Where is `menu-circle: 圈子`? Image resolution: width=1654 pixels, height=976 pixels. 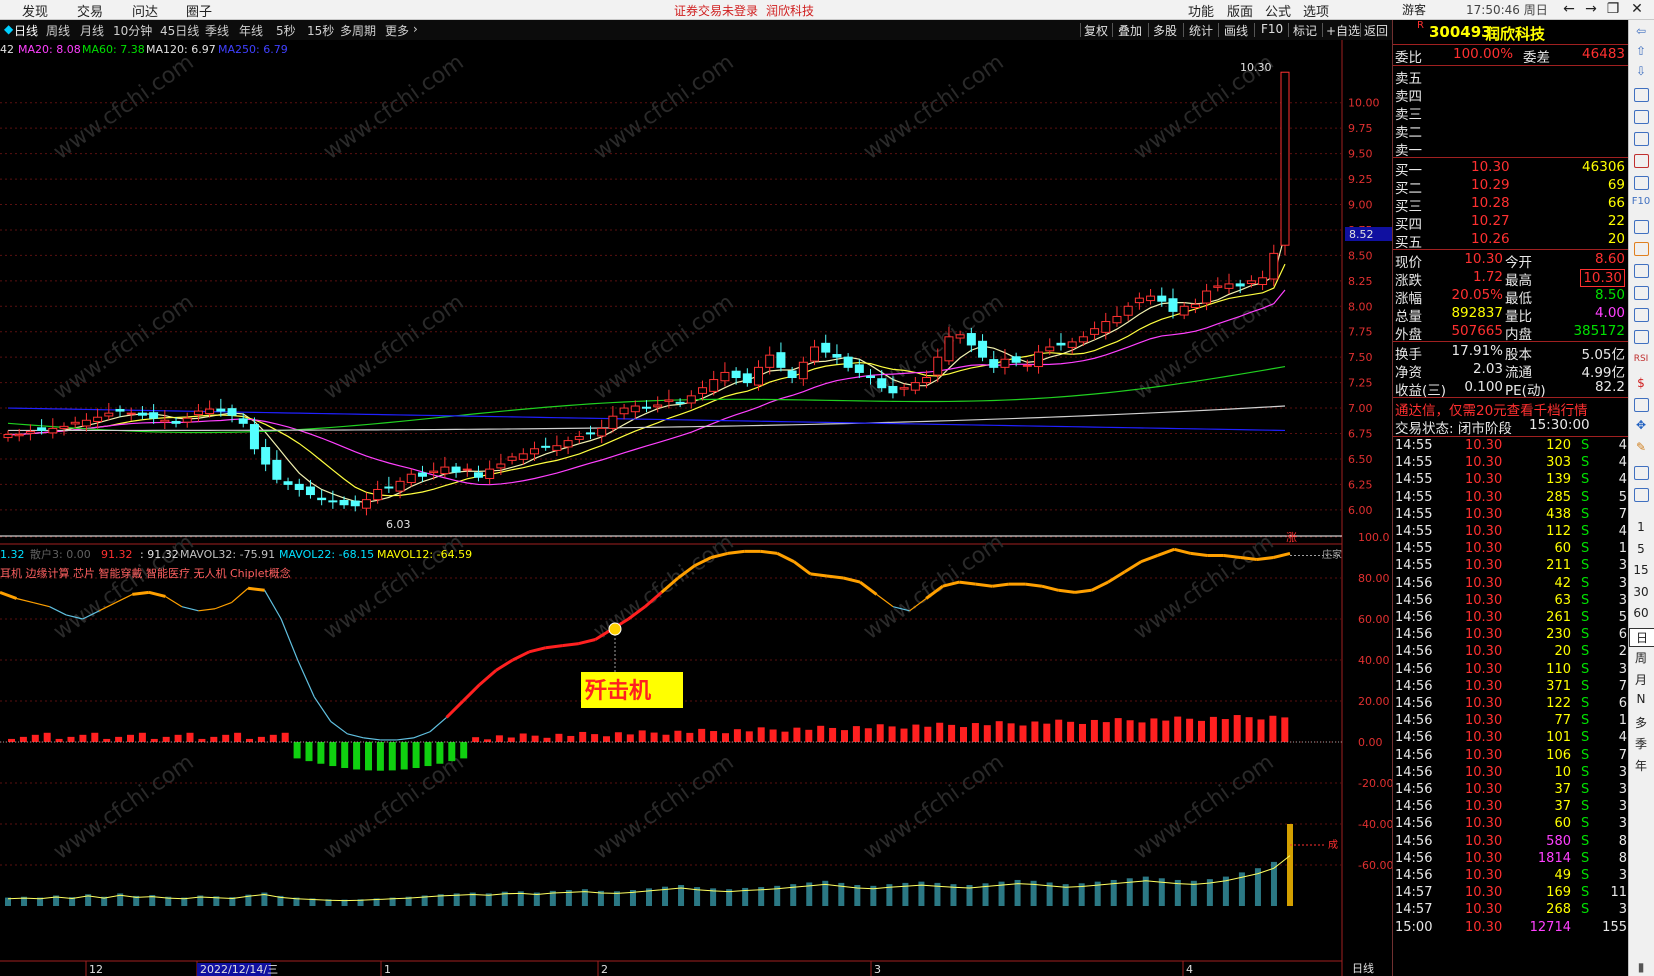 menu-circle: 圈子 is located at coordinates (199, 10).